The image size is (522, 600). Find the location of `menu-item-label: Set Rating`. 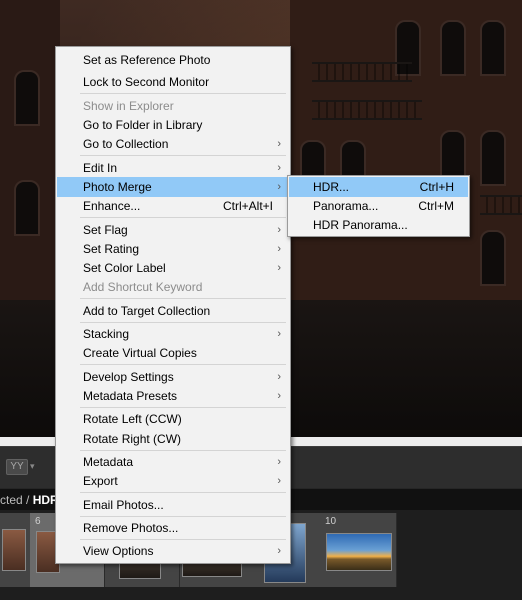

menu-item-label: Set Rating is located at coordinates (111, 249).